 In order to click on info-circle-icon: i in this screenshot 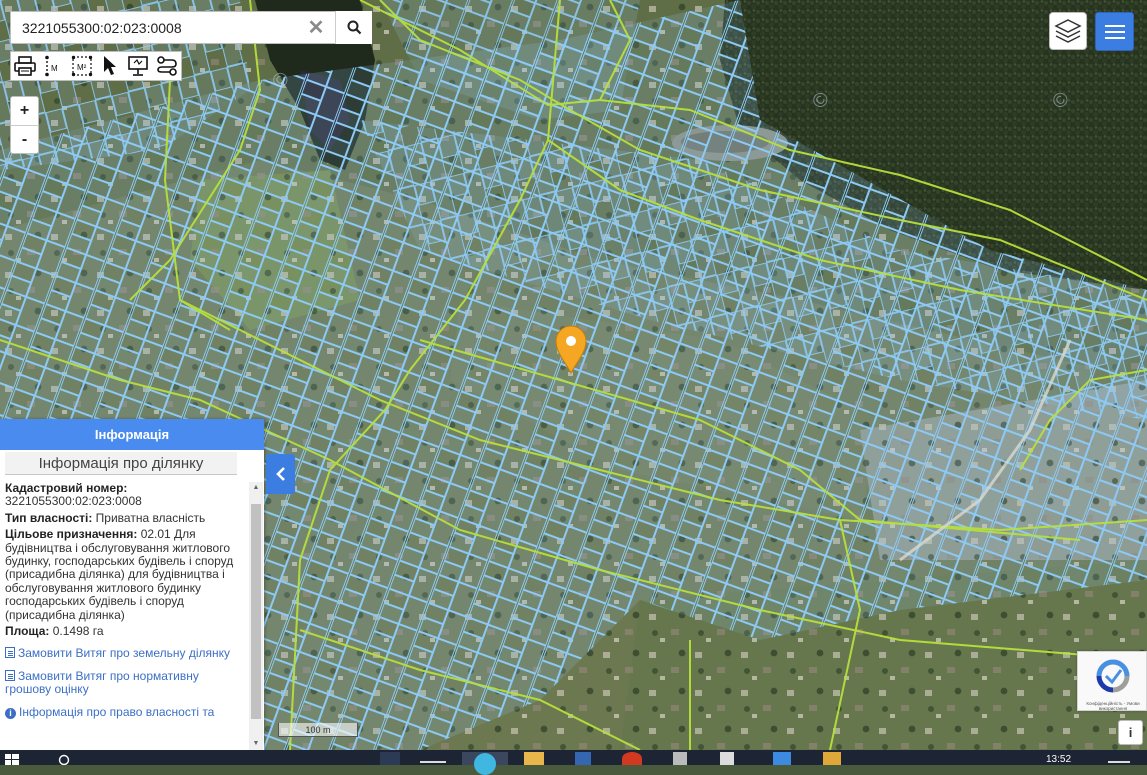, I will do `click(10, 713)`.